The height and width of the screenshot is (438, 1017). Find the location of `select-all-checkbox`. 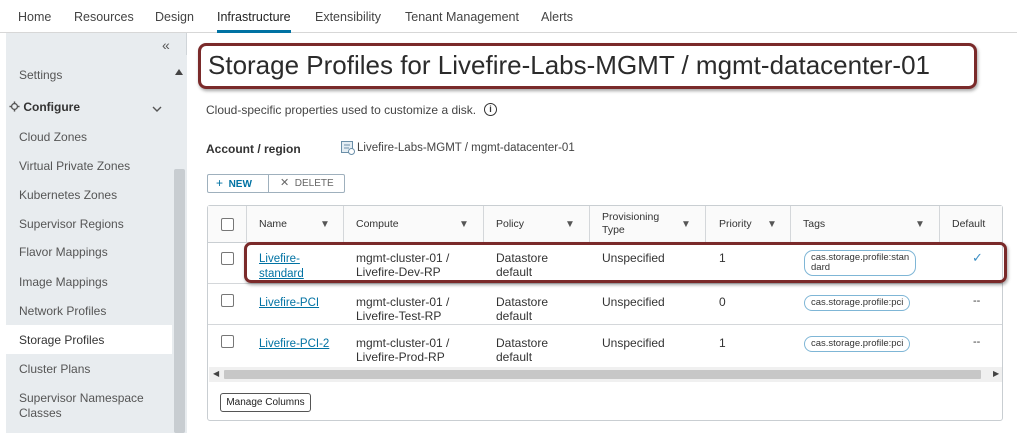

select-all-checkbox is located at coordinates (227, 224).